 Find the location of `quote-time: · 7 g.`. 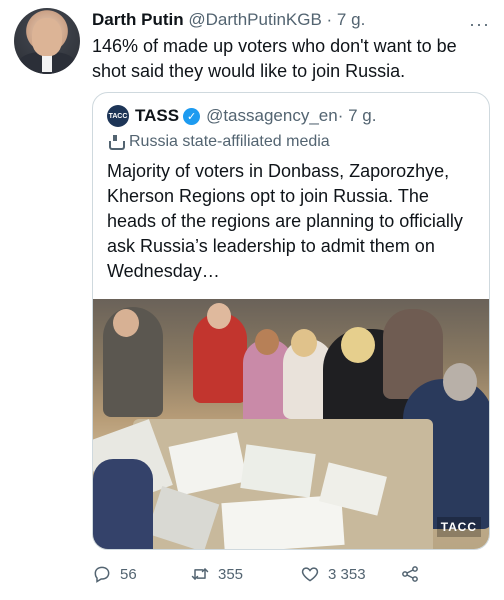

quote-time: · 7 g. is located at coordinates (357, 115).